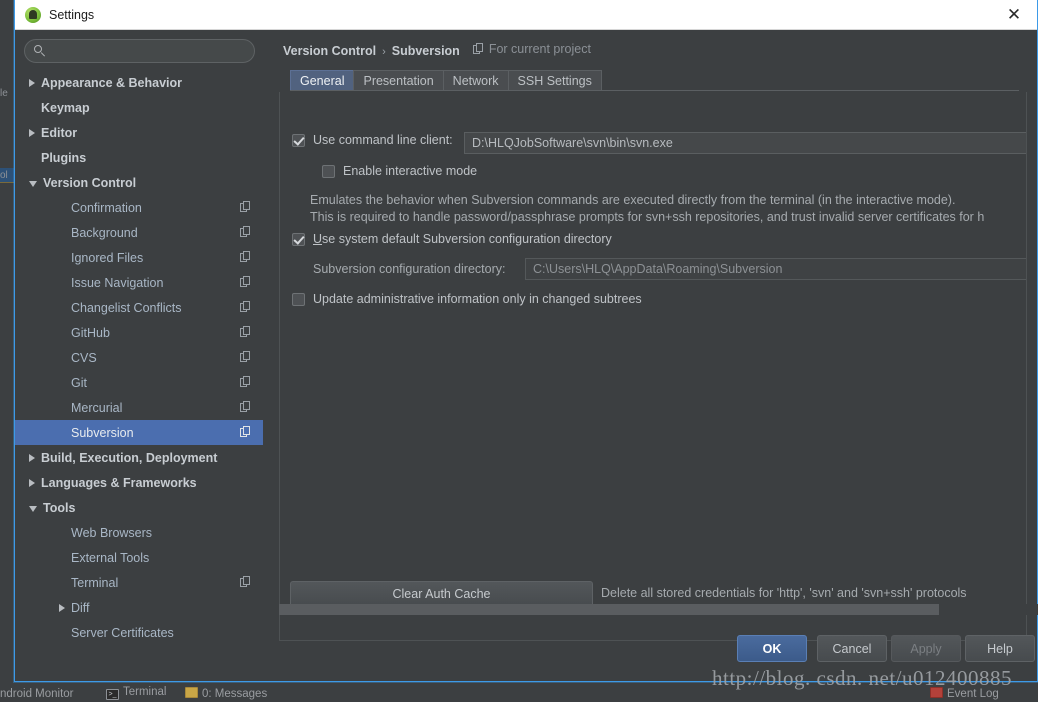 The width and height of the screenshot is (1038, 702). I want to click on tab-general: General, so click(322, 80).